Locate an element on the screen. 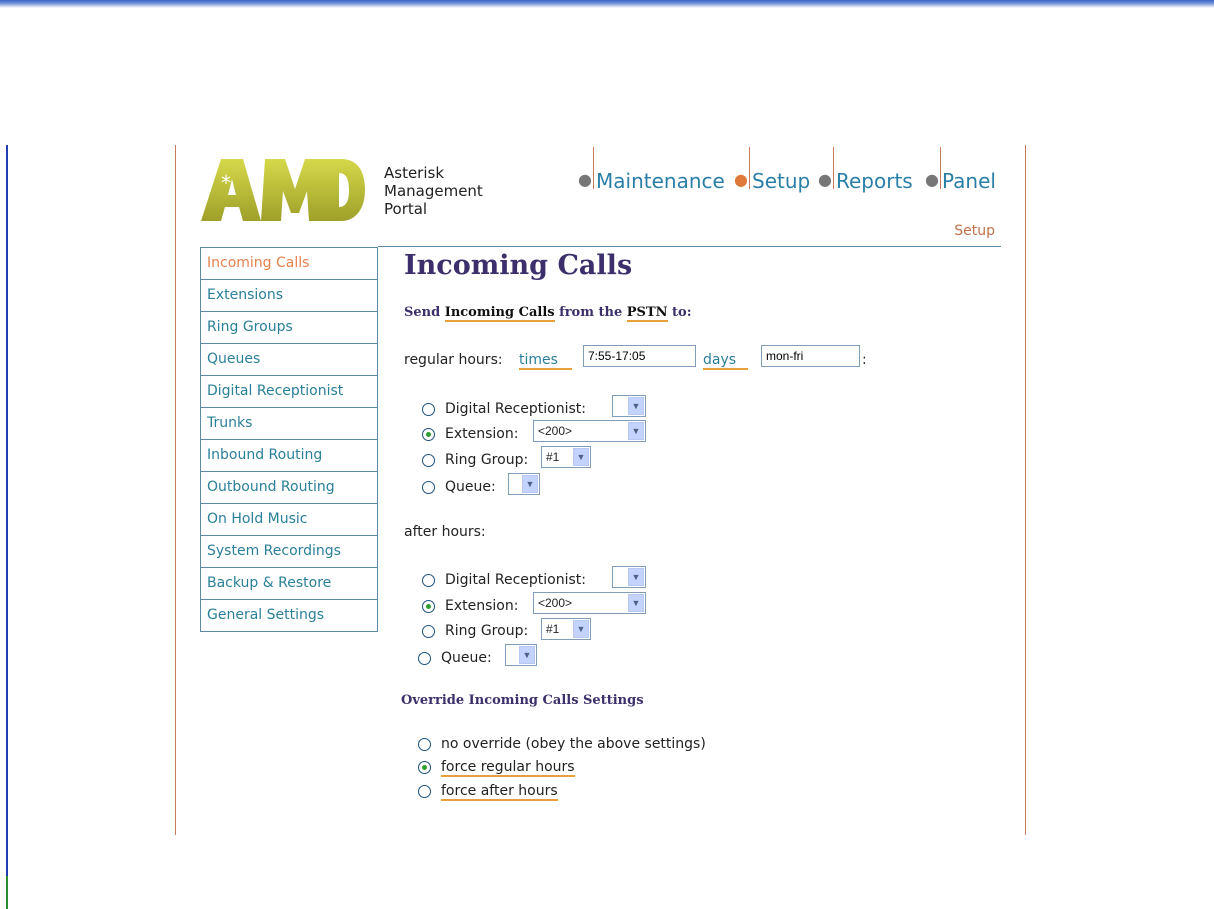 This screenshot has height=909, width=1214. after-ring-group-select: #1 ▼ is located at coordinates (566, 629).